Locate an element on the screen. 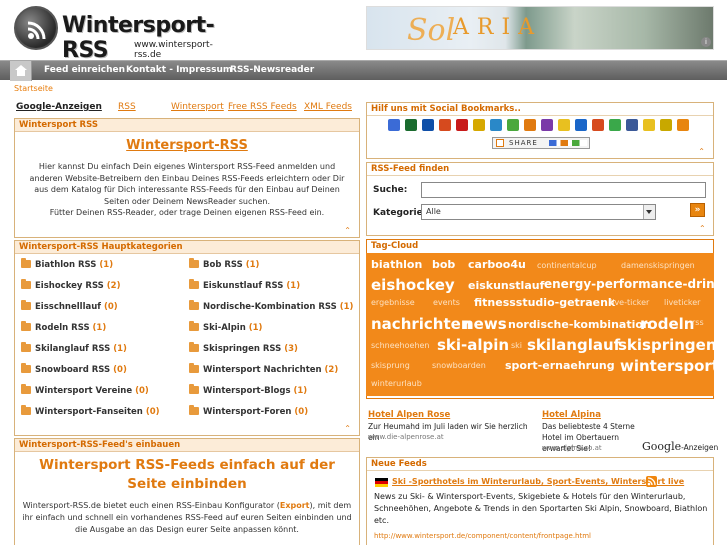 The height and width of the screenshot is (545, 727). tag-link: rodeln is located at coordinates (667, 324).